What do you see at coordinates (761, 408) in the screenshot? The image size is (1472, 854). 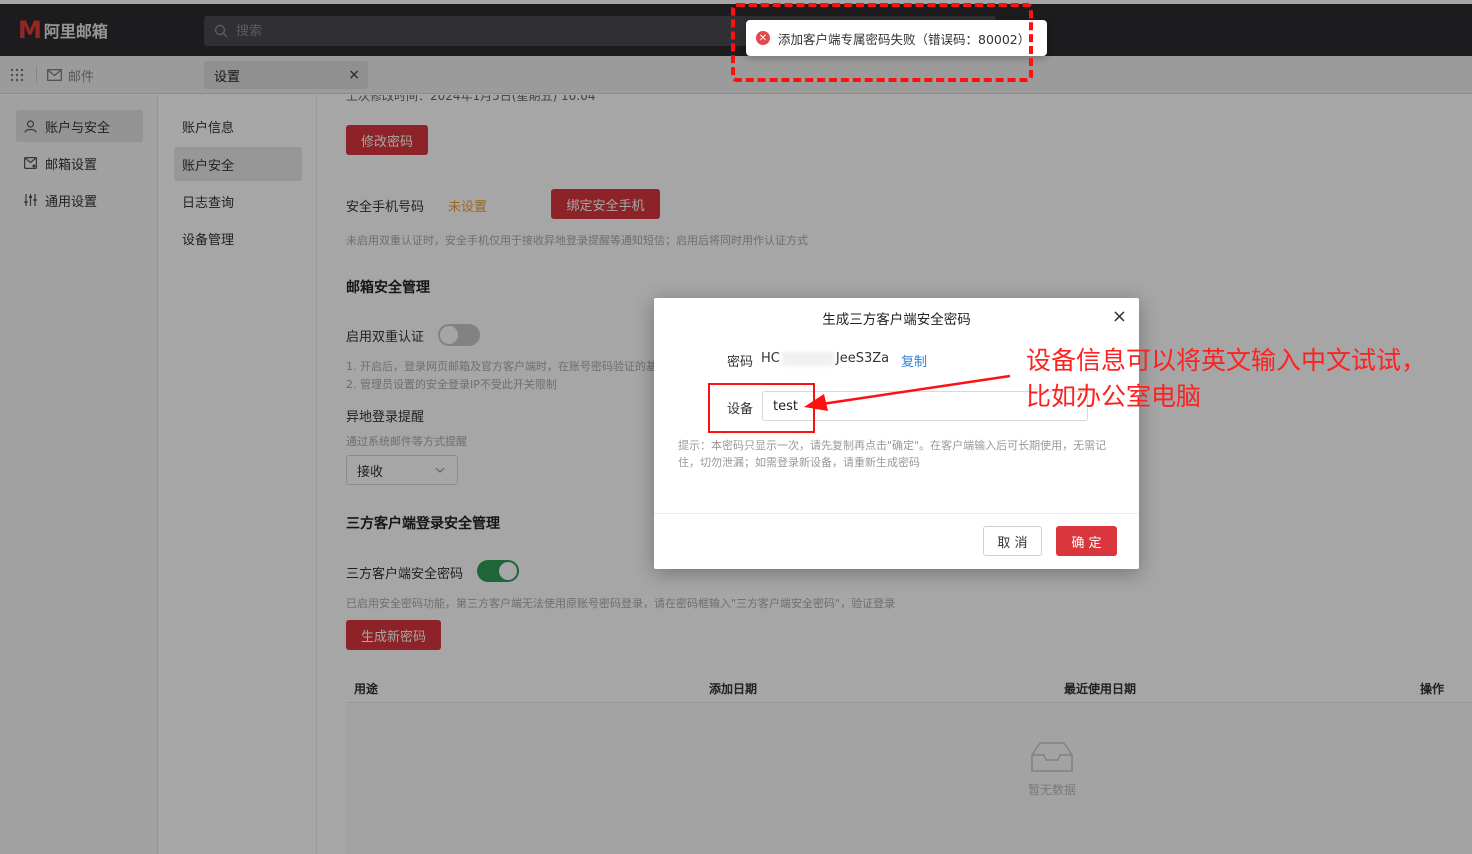 I see `device-highlight-annotation` at bounding box center [761, 408].